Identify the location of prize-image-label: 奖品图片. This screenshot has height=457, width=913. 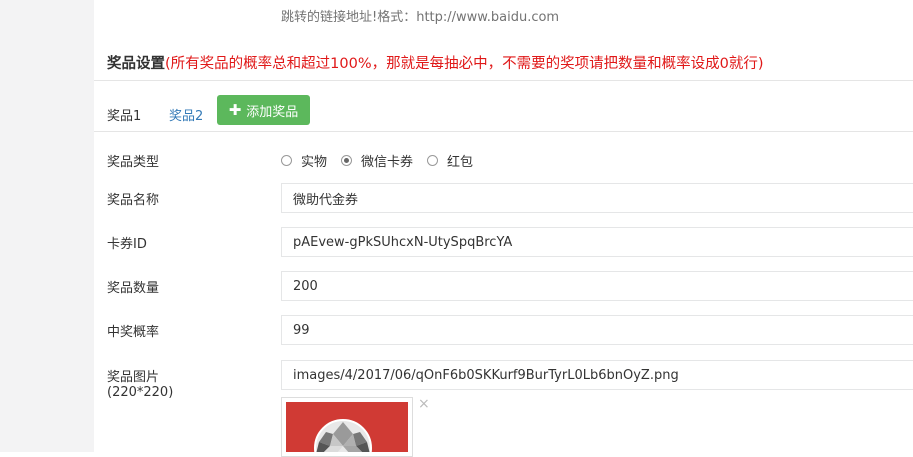
(133, 377).